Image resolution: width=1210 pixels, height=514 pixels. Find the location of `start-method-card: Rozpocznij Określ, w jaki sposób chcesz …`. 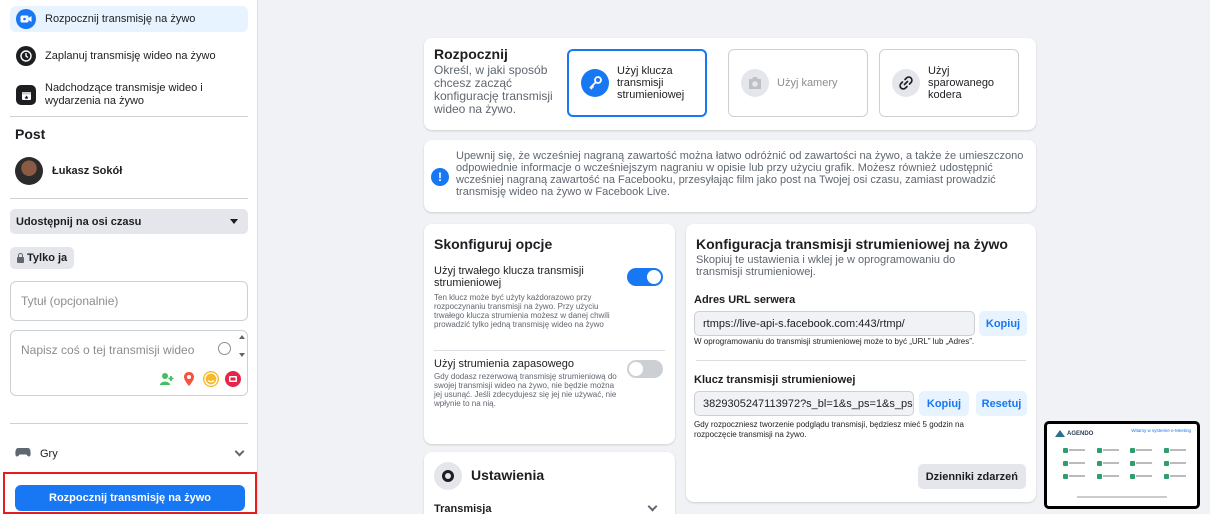

start-method-card: Rozpocznij Określ, w jaki sposób chcesz … is located at coordinates (730, 84).